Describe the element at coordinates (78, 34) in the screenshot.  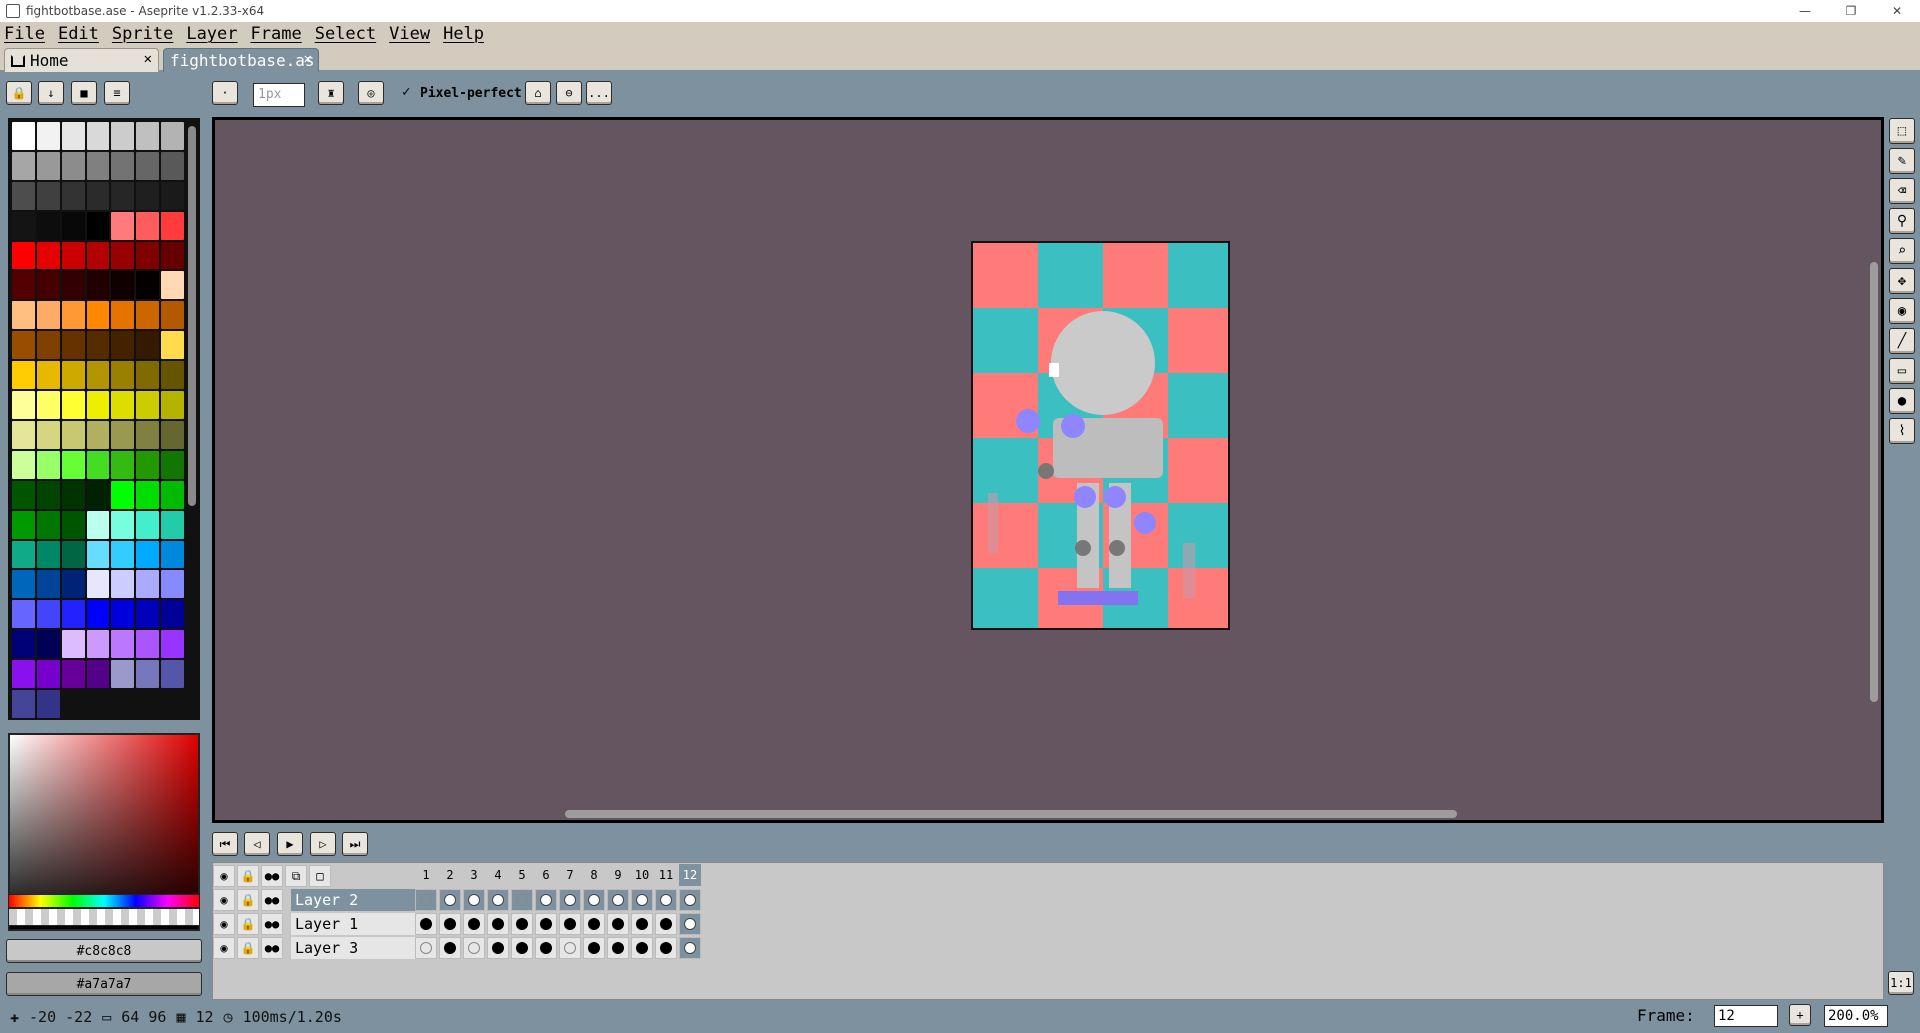
I see `menu-edit: Edit` at that location.